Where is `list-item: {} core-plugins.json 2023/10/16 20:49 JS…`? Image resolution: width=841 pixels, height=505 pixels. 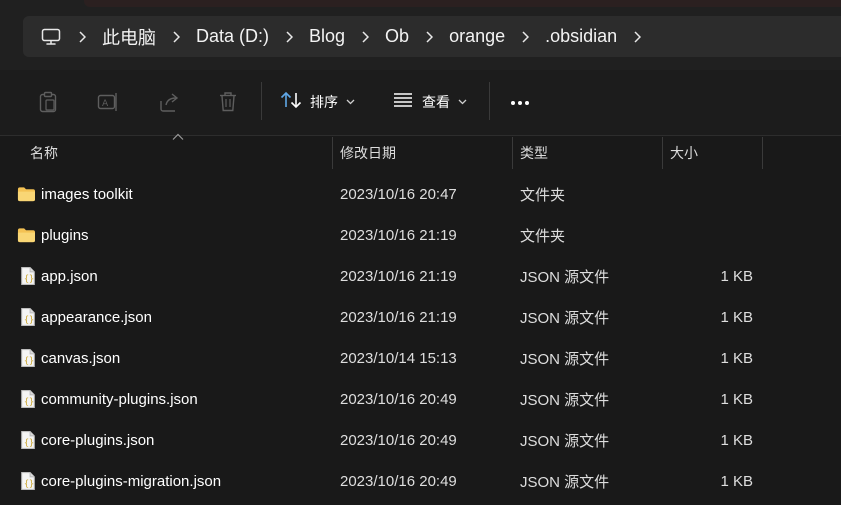 list-item: {} core-plugins.json 2023/10/16 20:49 JS… is located at coordinates (420, 440).